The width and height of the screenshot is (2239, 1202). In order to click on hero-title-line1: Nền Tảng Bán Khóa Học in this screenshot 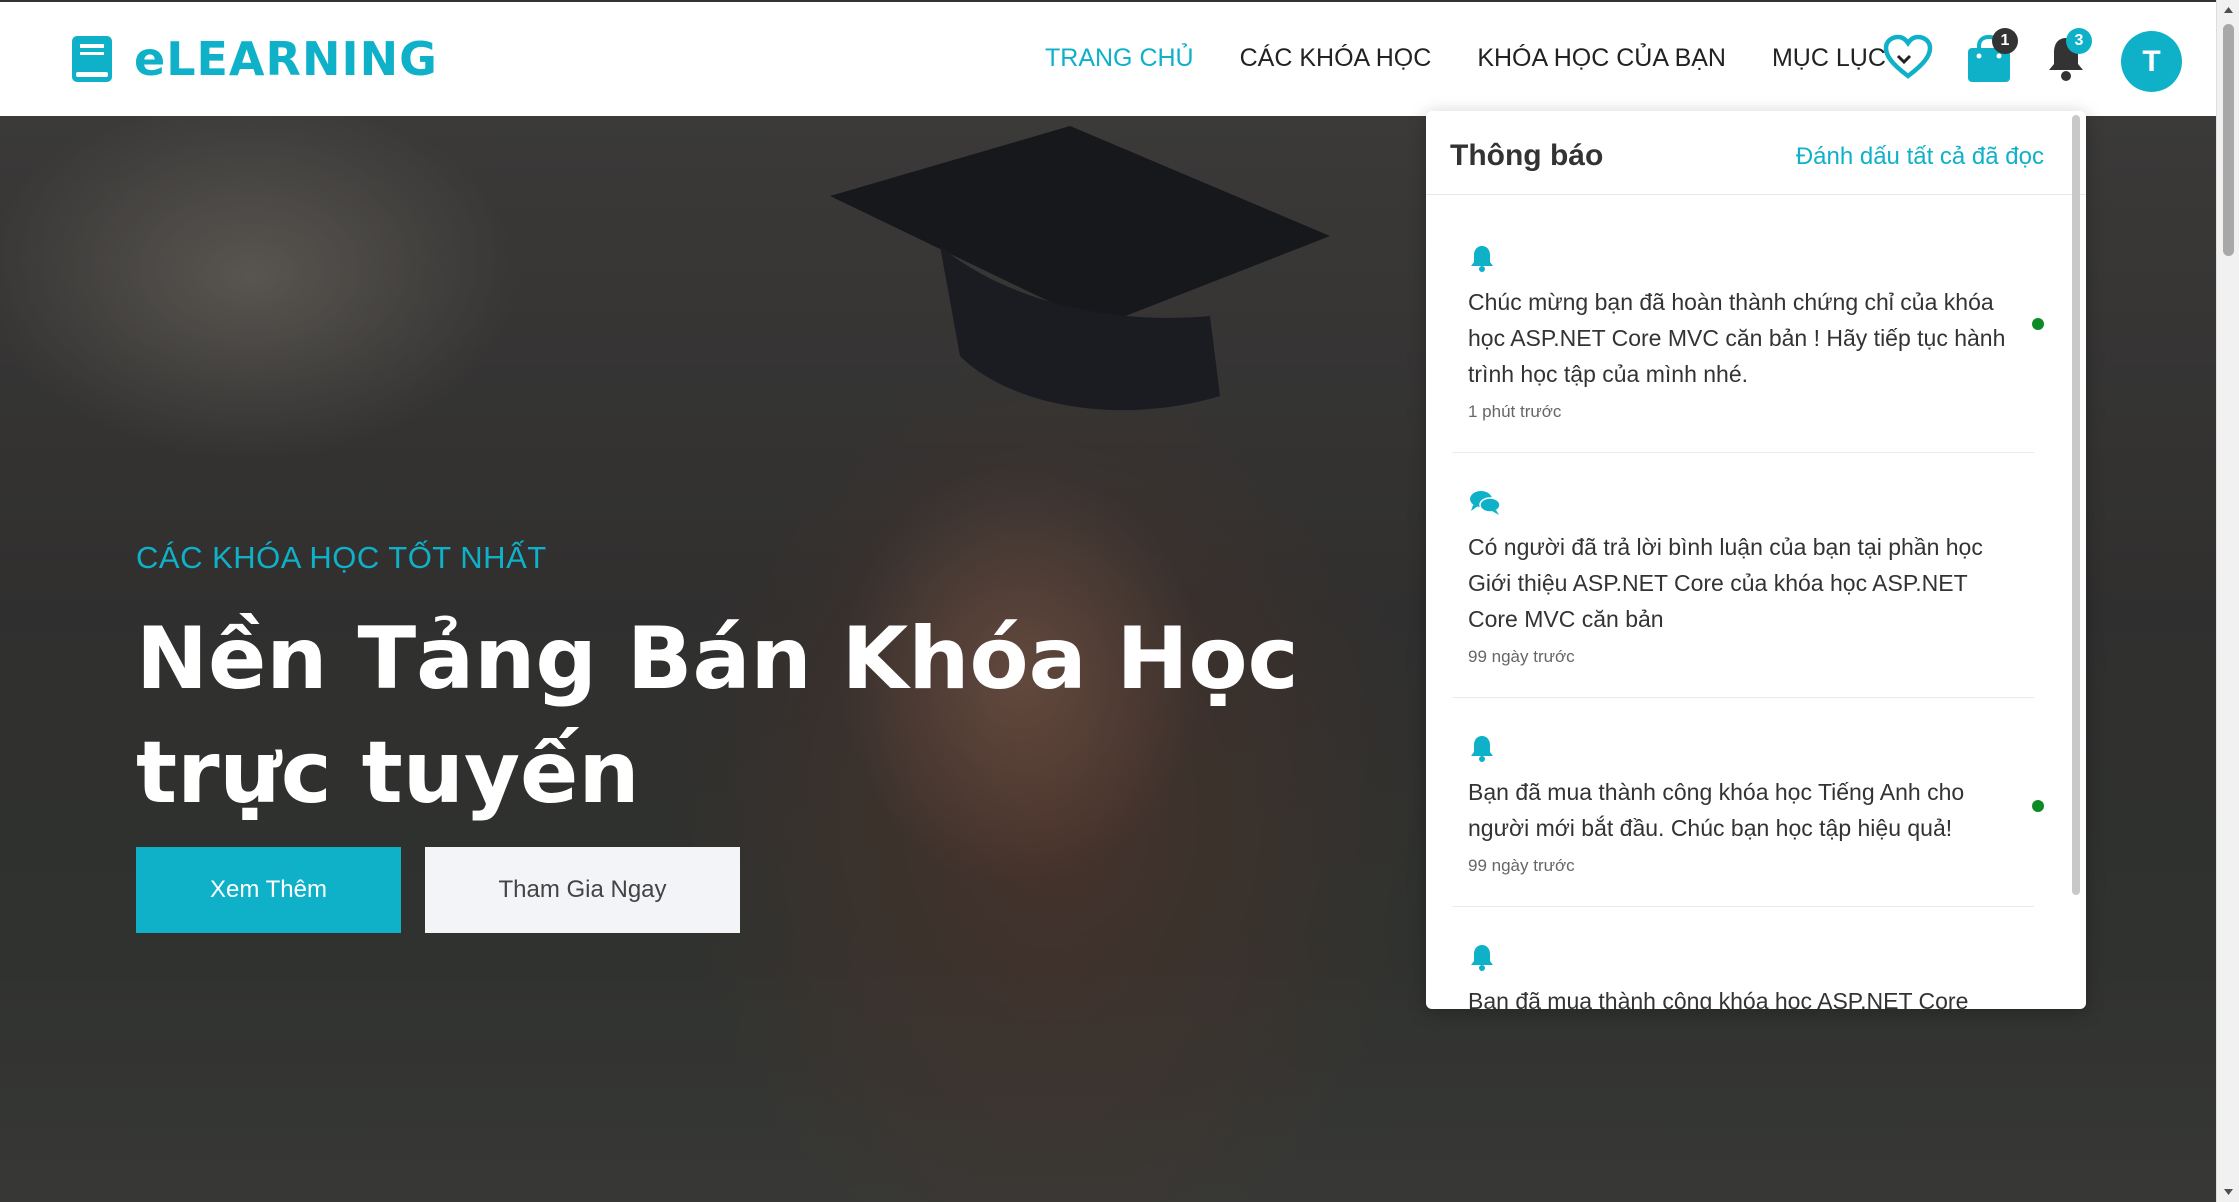, I will do `click(717, 659)`.